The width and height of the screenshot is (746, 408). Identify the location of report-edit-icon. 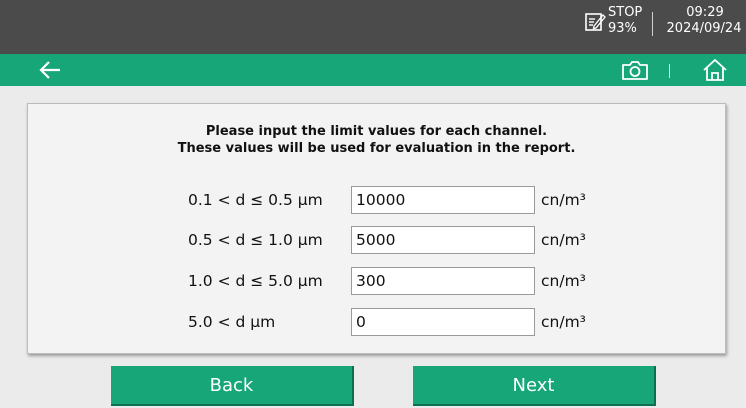
(595, 22).